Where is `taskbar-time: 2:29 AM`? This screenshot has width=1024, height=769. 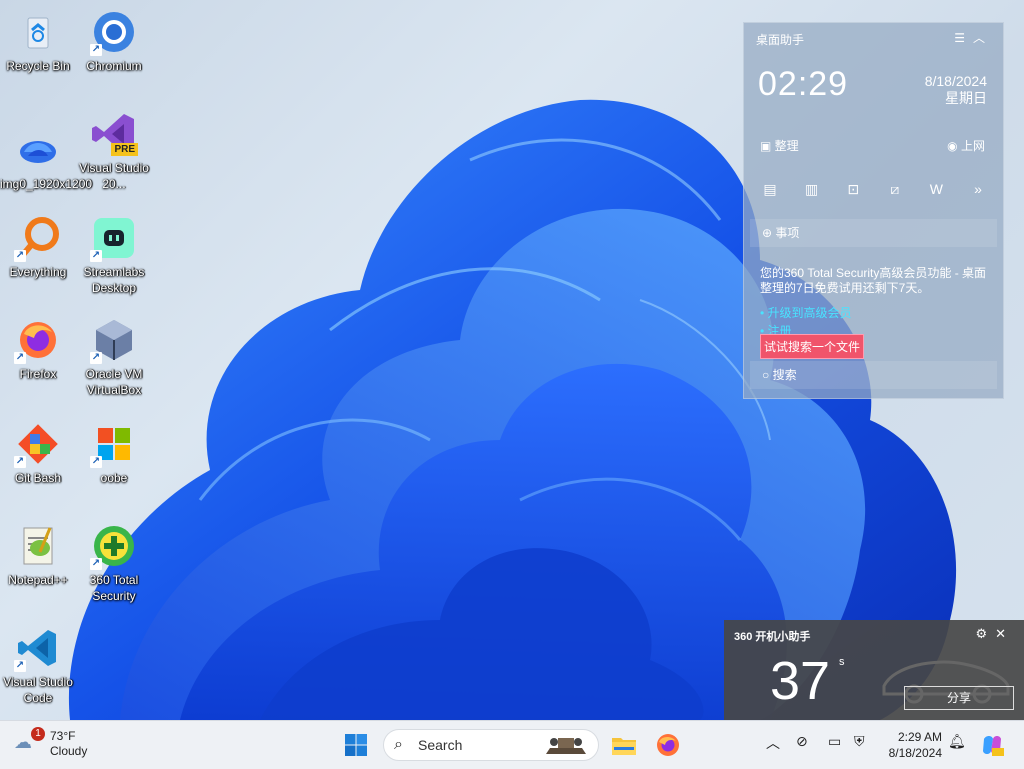
taskbar-time: 2:29 AM is located at coordinates (919, 737).